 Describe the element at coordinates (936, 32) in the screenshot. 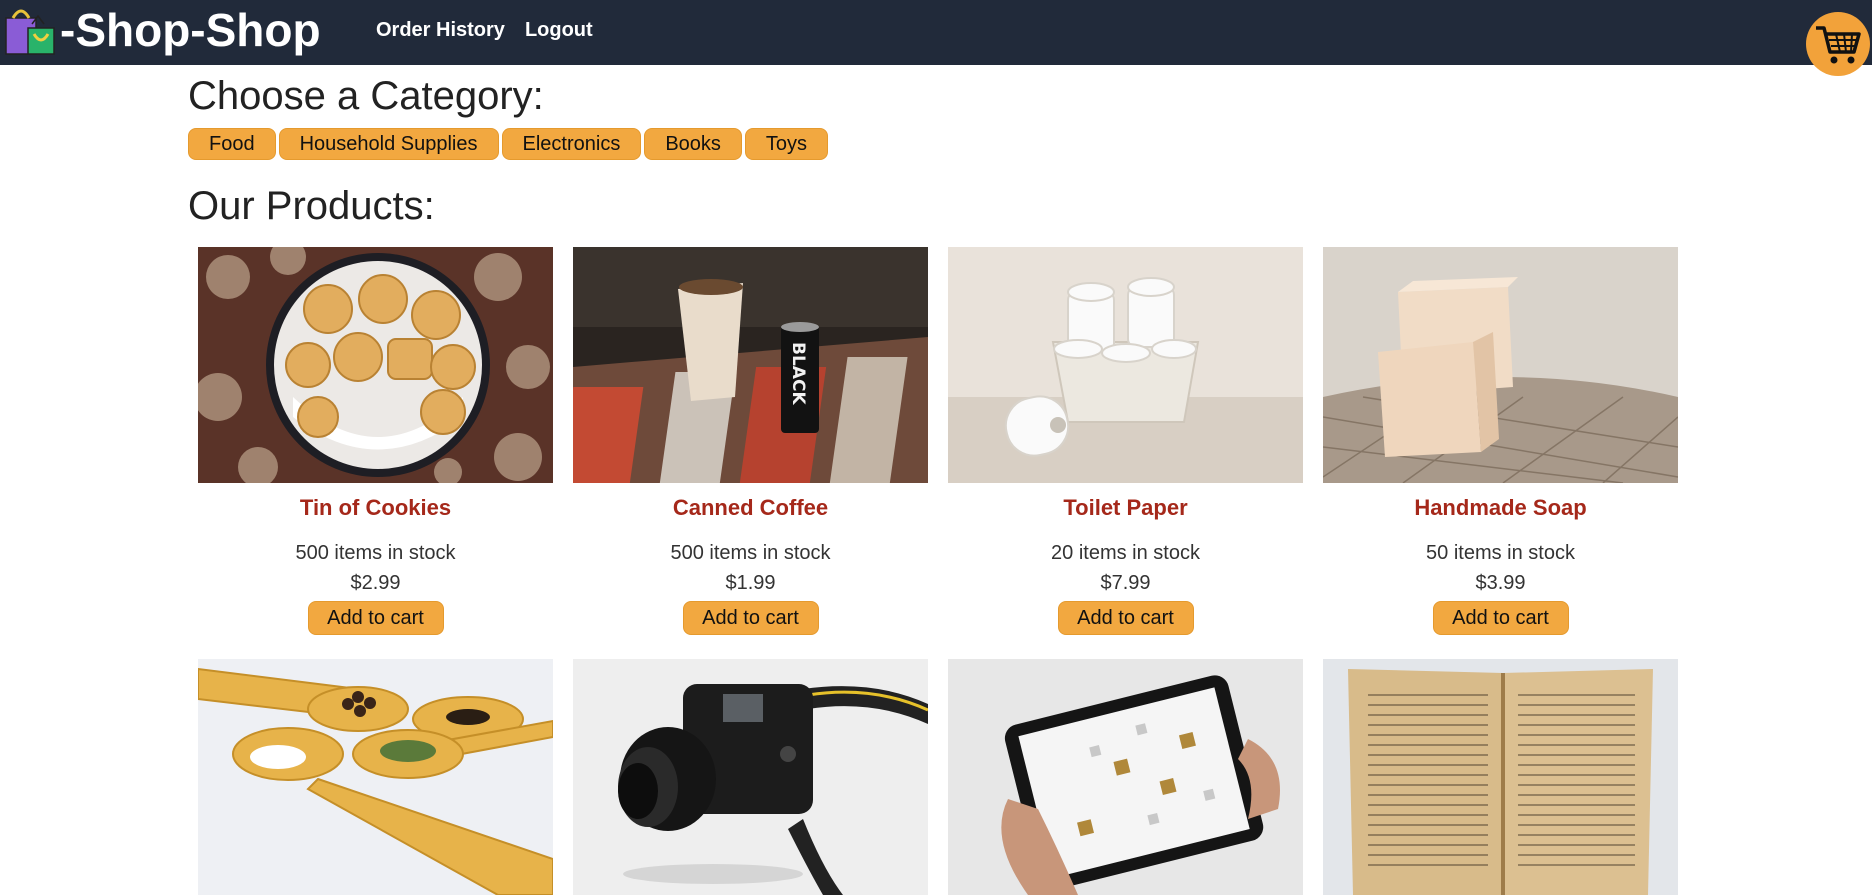

I see `top-navbar: -Shop-Shop Order History Logout` at that location.